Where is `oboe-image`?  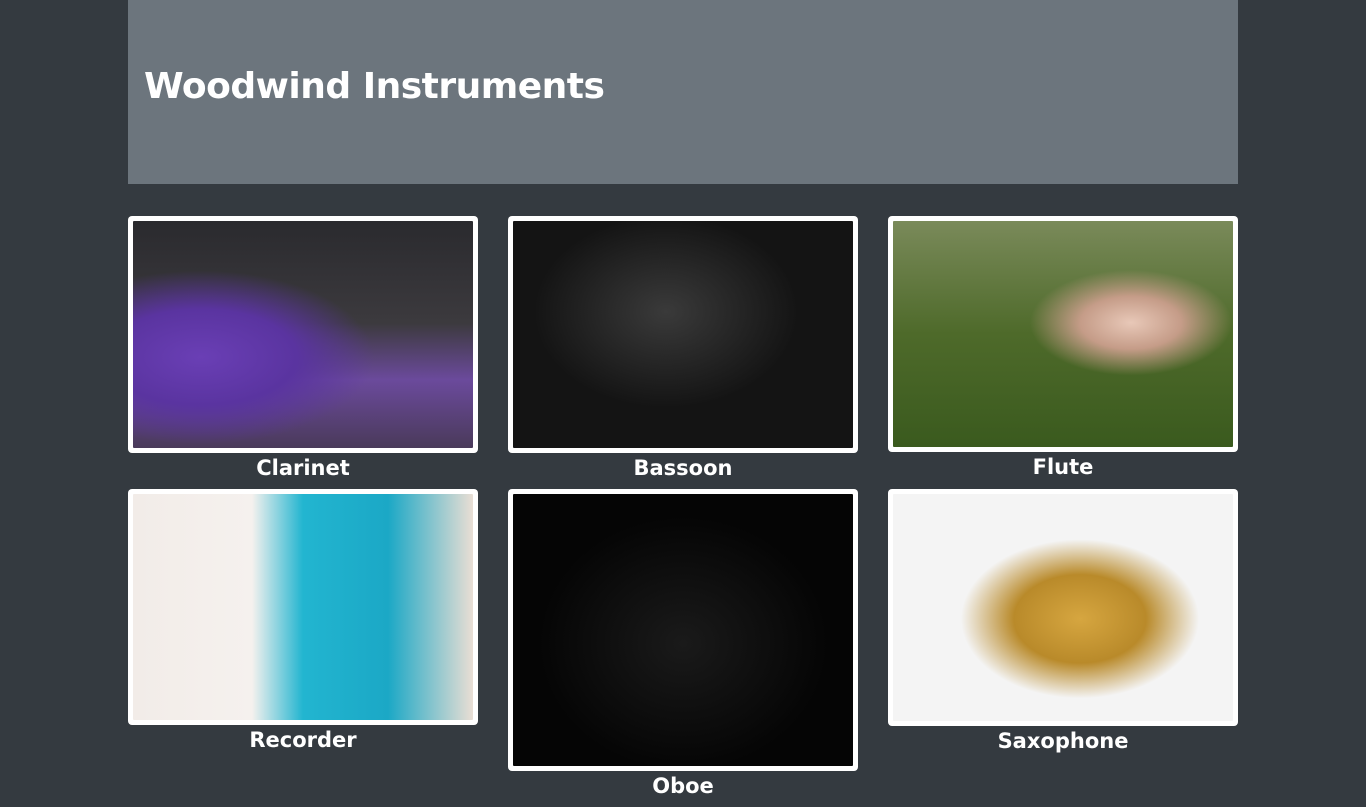 oboe-image is located at coordinates (683, 630).